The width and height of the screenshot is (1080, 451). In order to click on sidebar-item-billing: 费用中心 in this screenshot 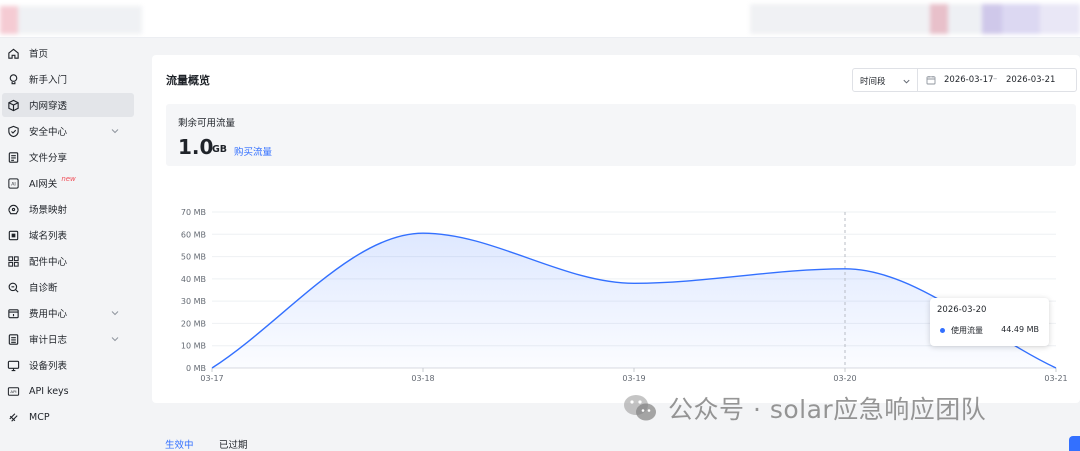, I will do `click(68, 313)`.